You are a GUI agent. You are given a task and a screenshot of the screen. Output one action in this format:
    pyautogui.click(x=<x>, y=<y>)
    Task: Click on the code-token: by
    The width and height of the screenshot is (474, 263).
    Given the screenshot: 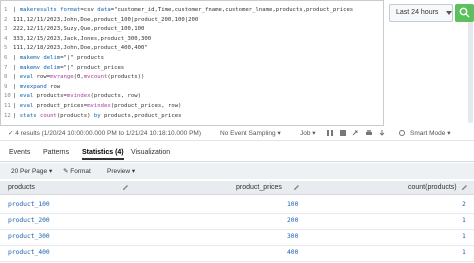 What is the action you would take?
    pyautogui.click(x=97, y=115)
    